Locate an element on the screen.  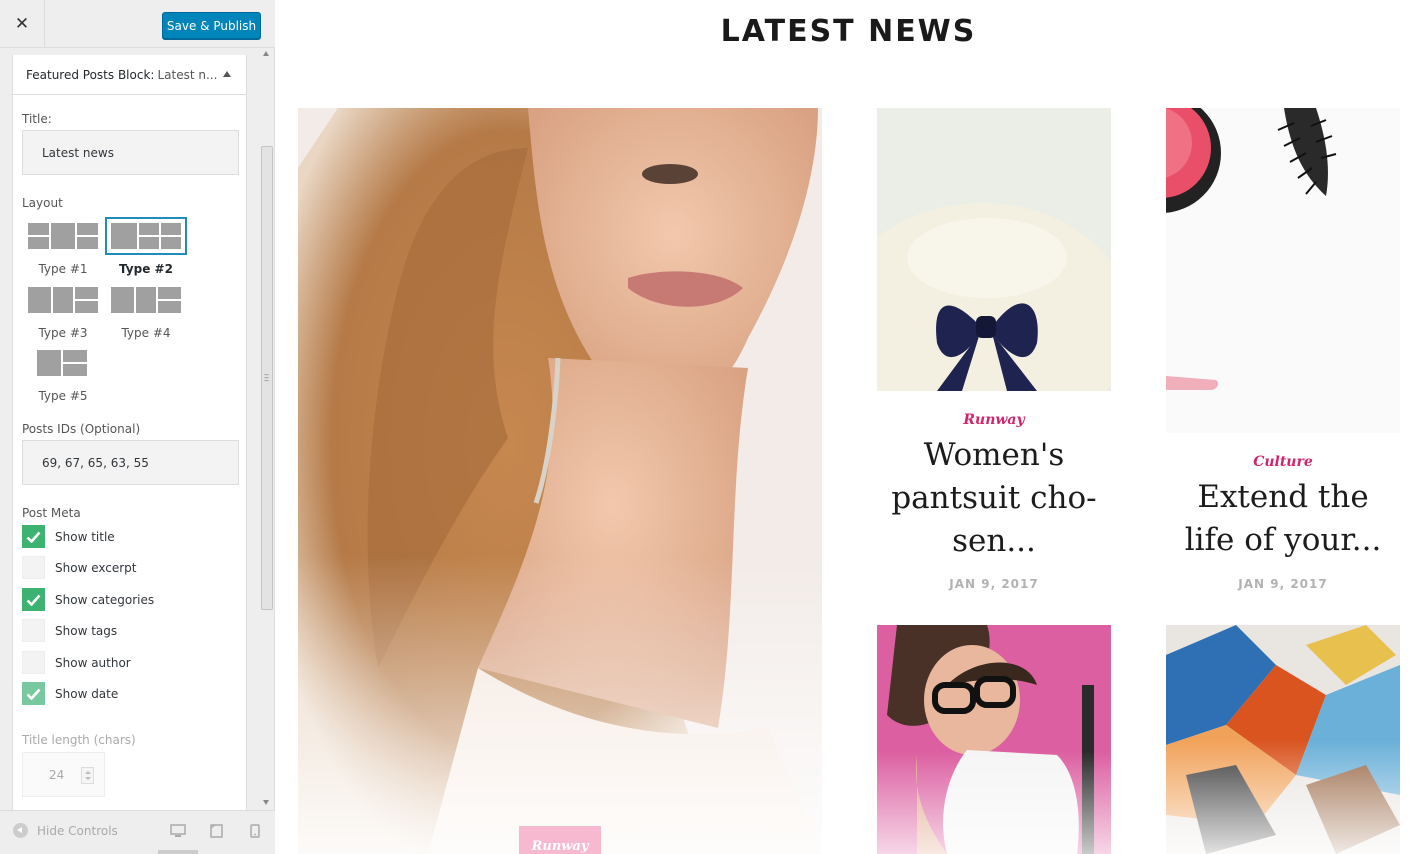
post-2-title-line: Extend the is located at coordinates (1283, 497).